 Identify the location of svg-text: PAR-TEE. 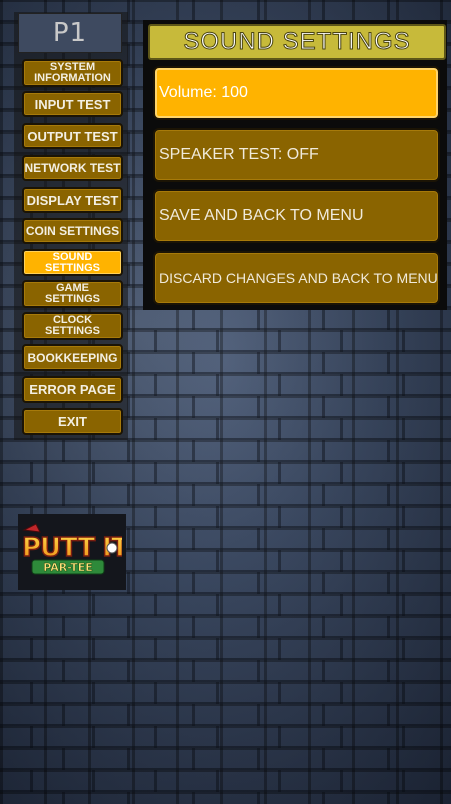
(68, 567).